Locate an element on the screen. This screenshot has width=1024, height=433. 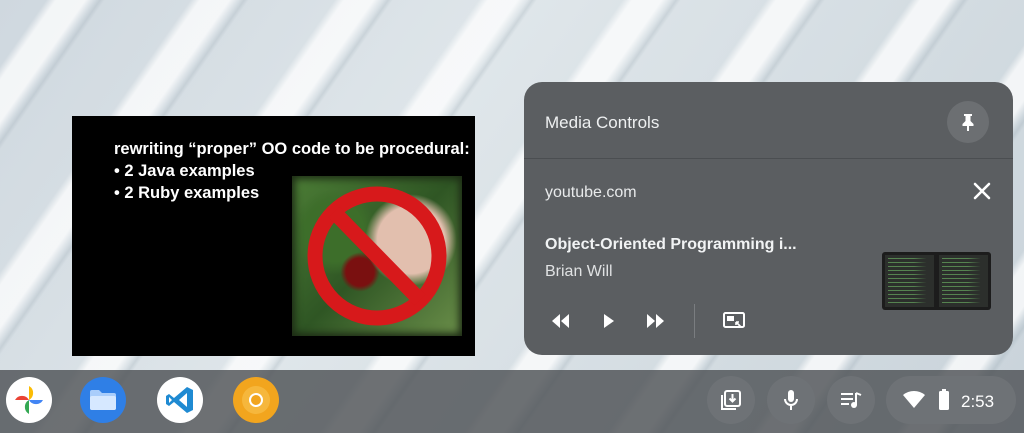
previous-track-button is located at coordinates (560, 321).